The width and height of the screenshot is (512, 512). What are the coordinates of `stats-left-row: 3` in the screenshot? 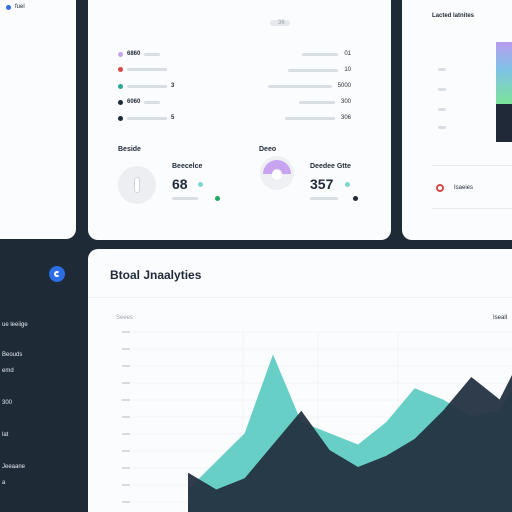 It's located at (146, 86).